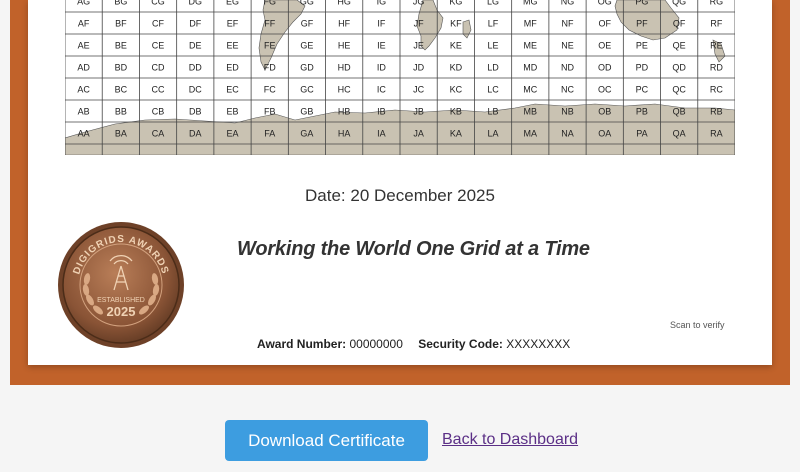  Describe the element at coordinates (493, 46) in the screenshot. I see `grid-square-label: LE` at that location.